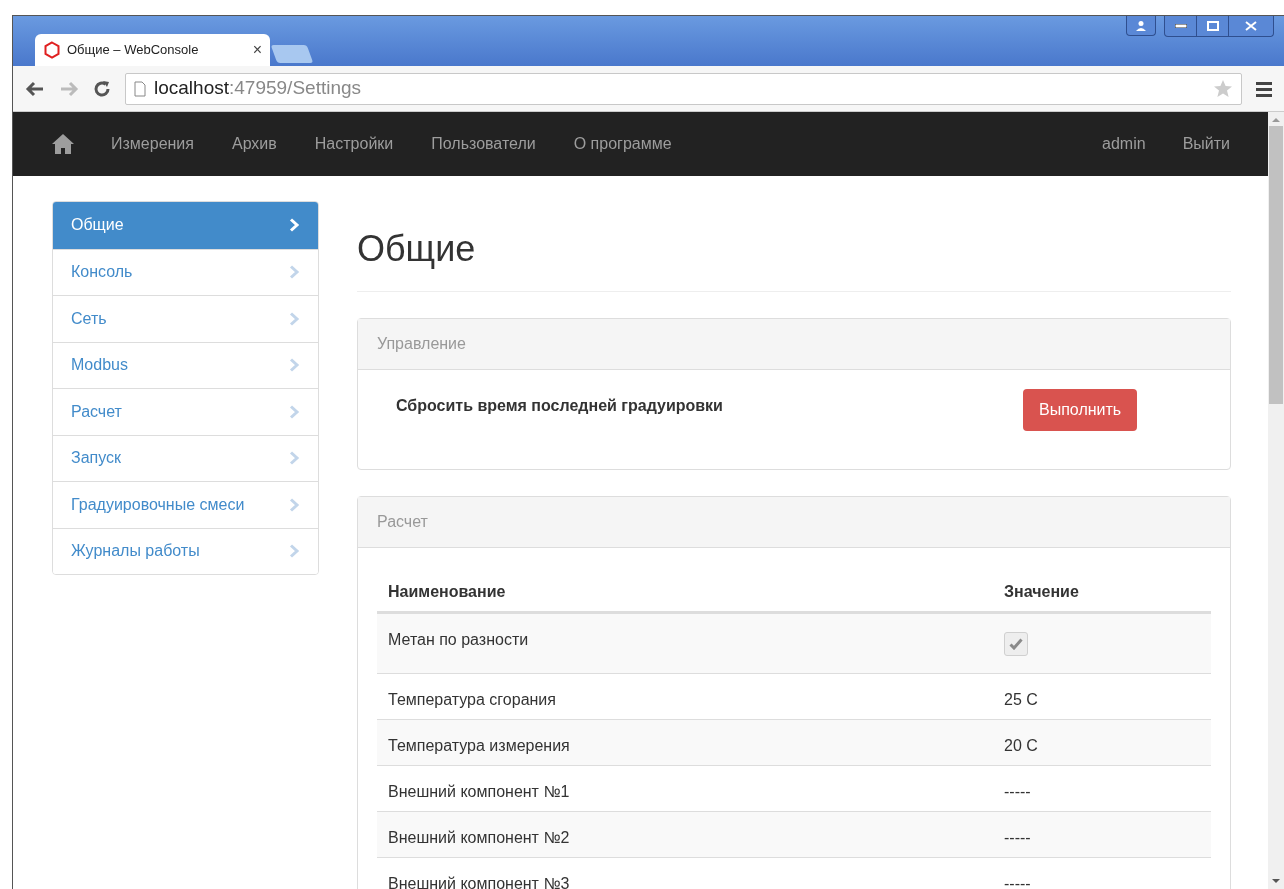 The image size is (1284, 889). What do you see at coordinates (458, 639) in the screenshot?
I see `table-cell: Метан по разности` at bounding box center [458, 639].